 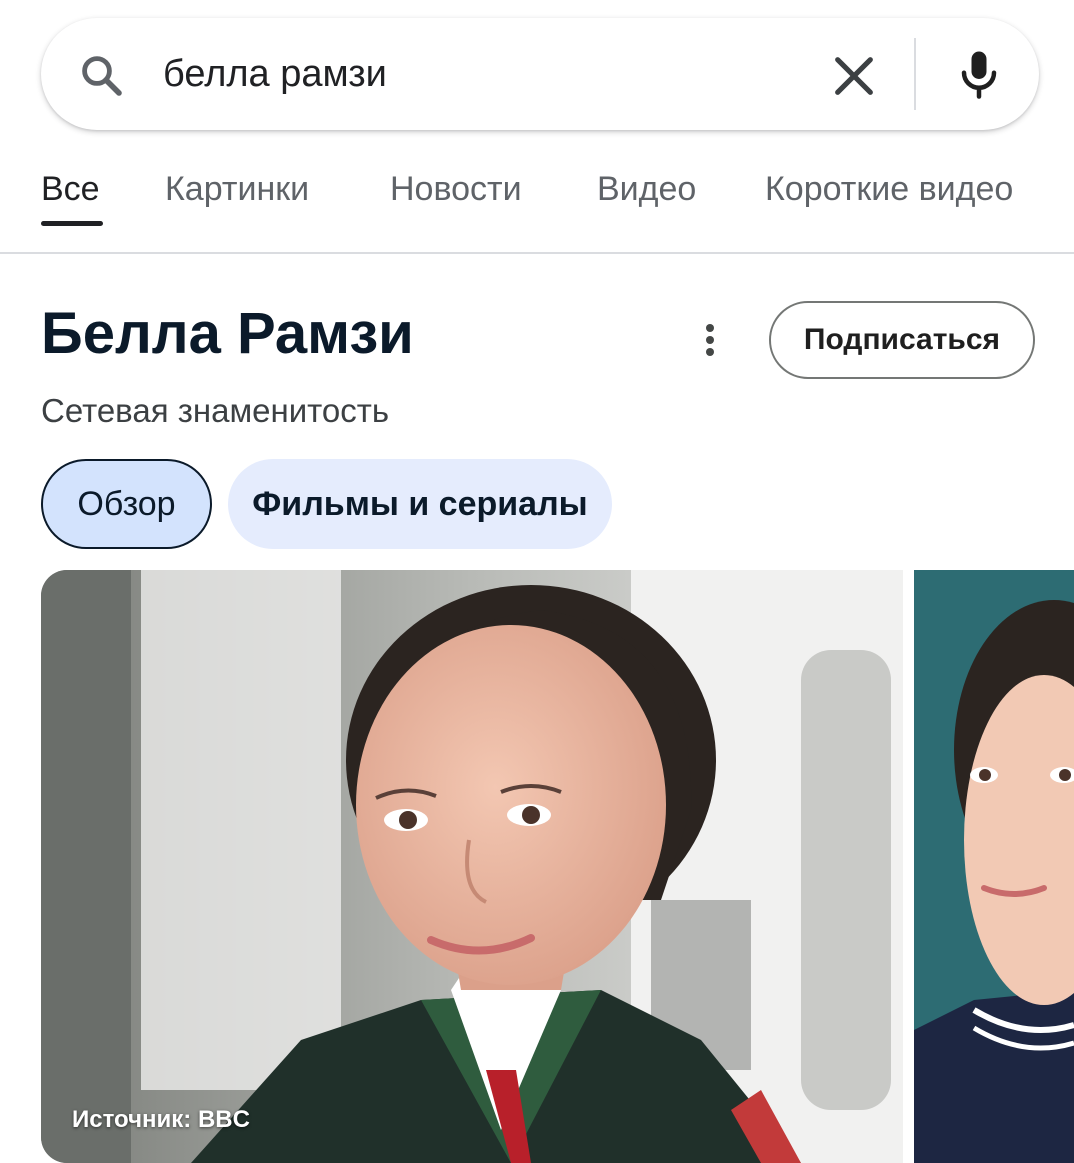 What do you see at coordinates (537, 253) in the screenshot?
I see `tabs-divider` at bounding box center [537, 253].